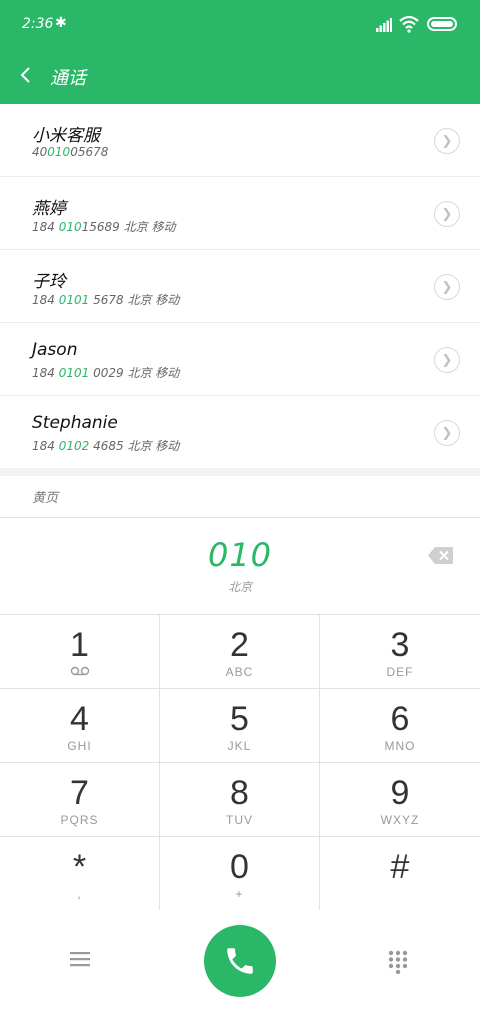  What do you see at coordinates (400, 874) in the screenshot?
I see `key-hash: #` at bounding box center [400, 874].